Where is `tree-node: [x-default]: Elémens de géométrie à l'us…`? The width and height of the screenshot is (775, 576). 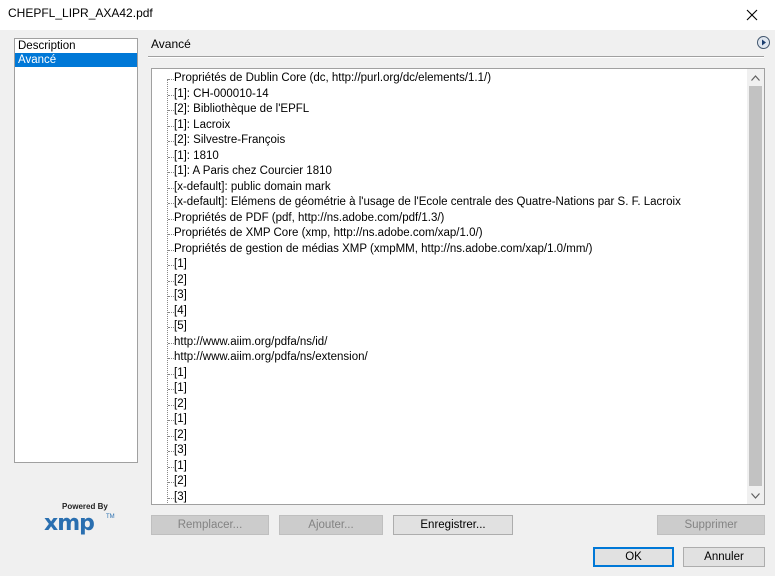 tree-node: [x-default]: Elémens de géométrie à l'us… is located at coordinates (427, 202).